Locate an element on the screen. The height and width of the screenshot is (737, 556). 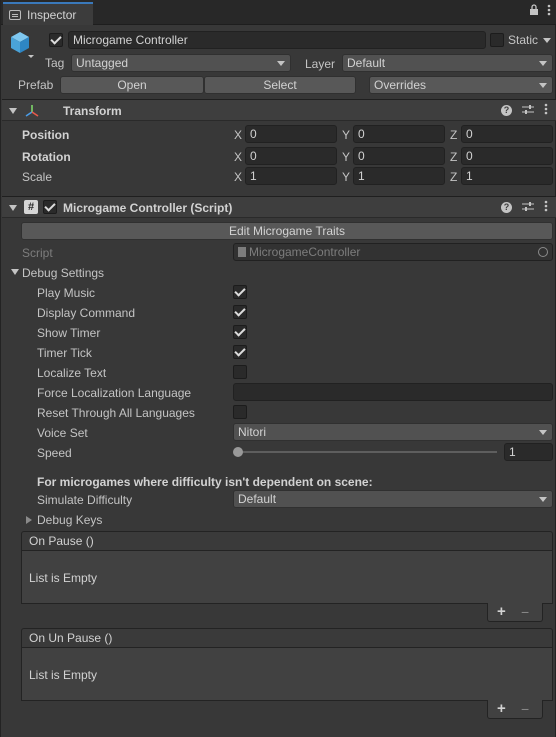
script-component-title: Microgame Controller (Script) is located at coordinates (148, 208).